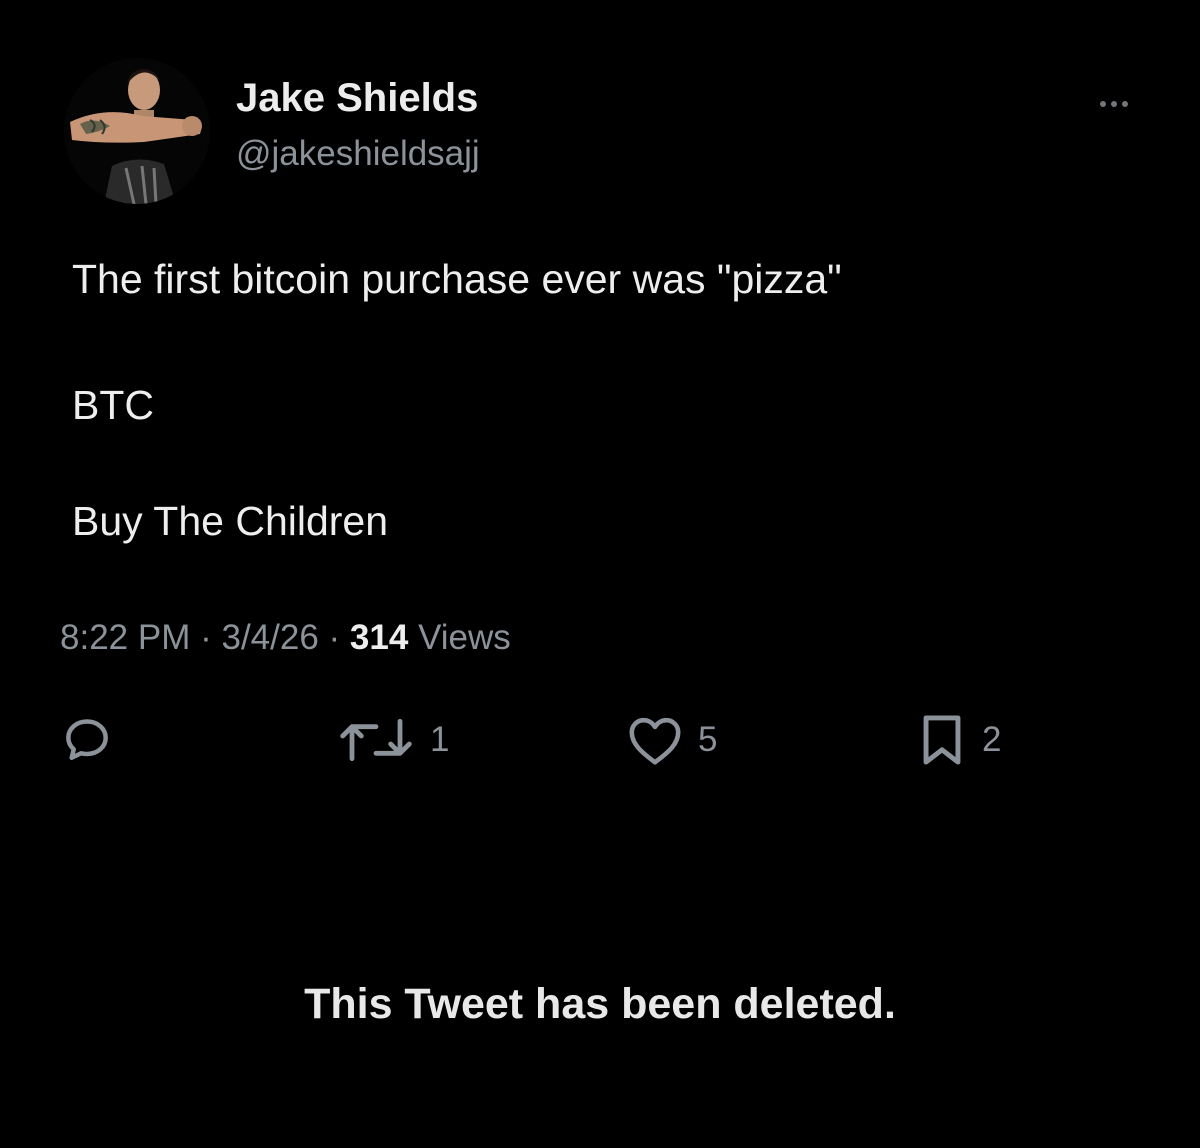 Image resolution: width=1200 pixels, height=1148 pixels. Describe the element at coordinates (600, 1004) in the screenshot. I see `deleted-notice: This Tweet has been deleted.` at that location.